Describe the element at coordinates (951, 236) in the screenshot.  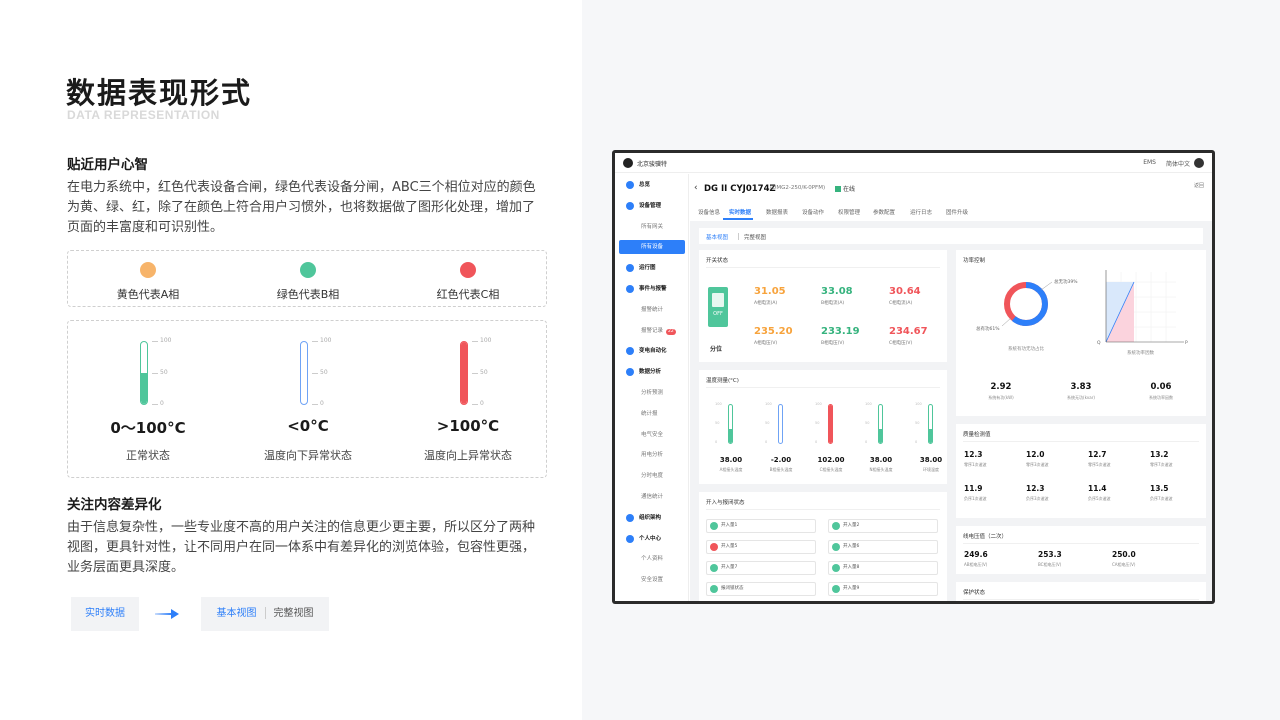
I see `view-switcher: 基本视图 完整视图` at that location.